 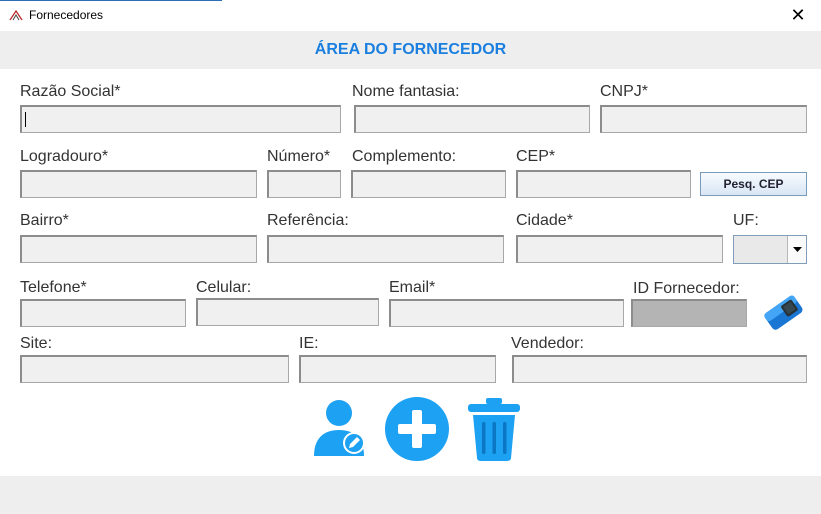 What do you see at coordinates (472, 119) in the screenshot?
I see `nome-fantasia-input` at bounding box center [472, 119].